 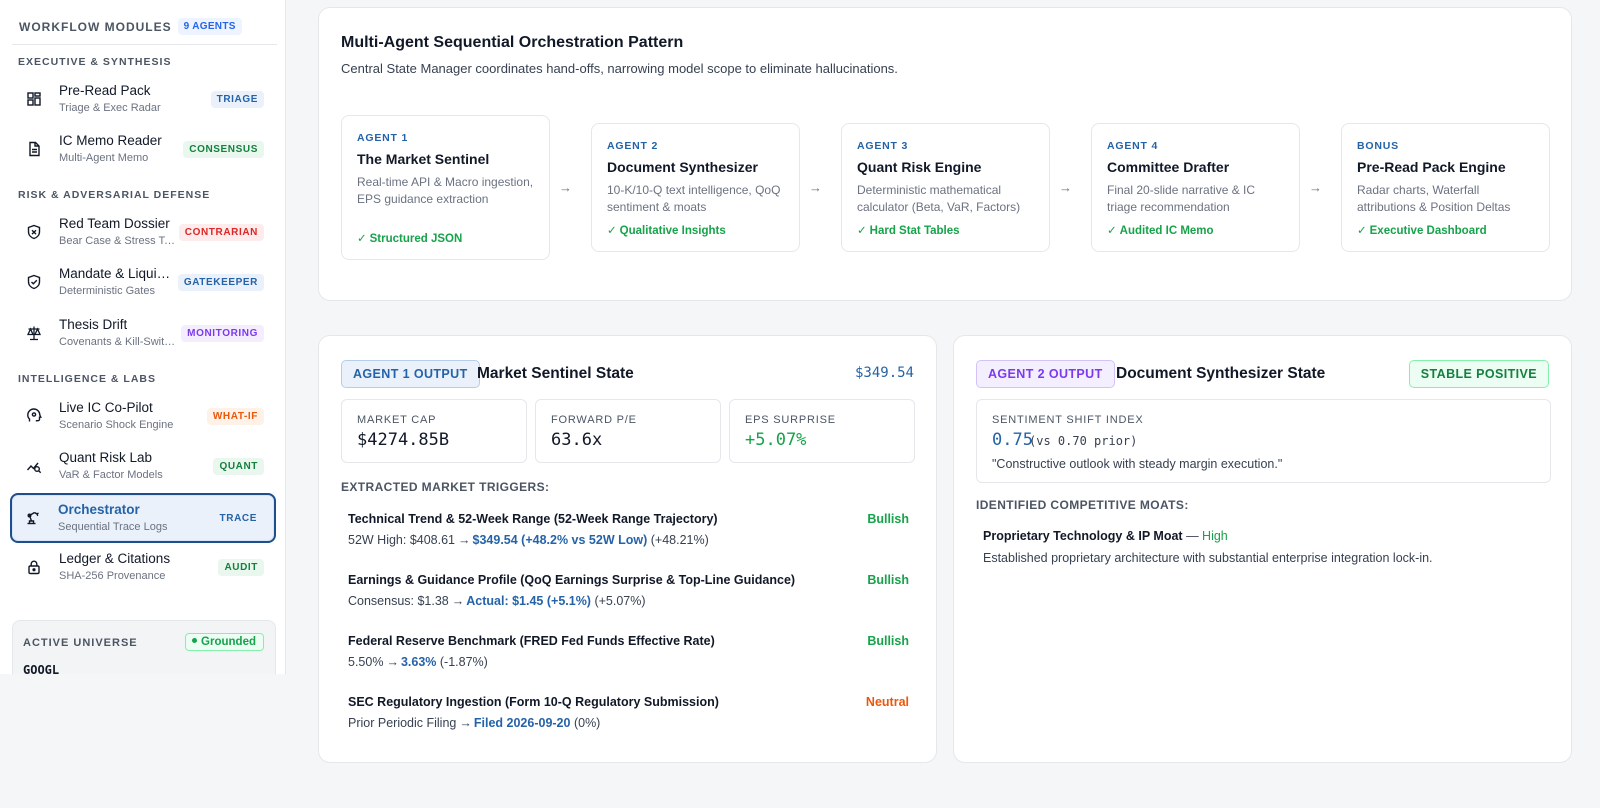 I want to click on sidebar-item-title: Quant Risk Lab, so click(x=106, y=457).